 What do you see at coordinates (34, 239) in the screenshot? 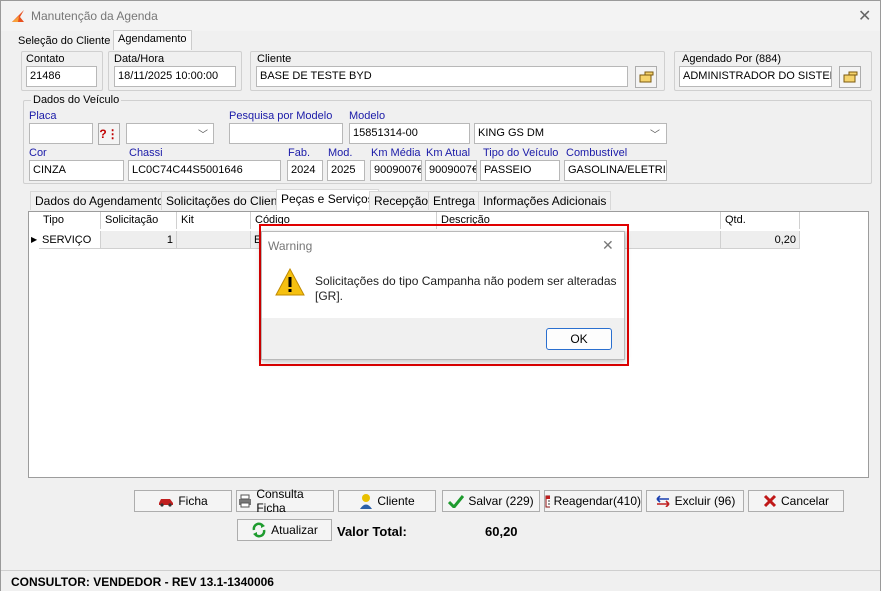
I see `row-pointer-icon: ▶` at bounding box center [34, 239].